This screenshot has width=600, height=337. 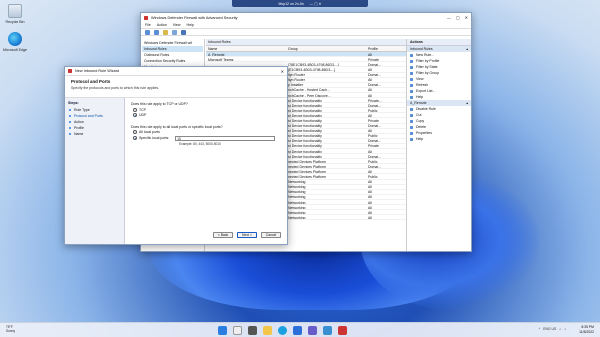 I want to click on desktop-icon-label: Microsoft Edge, so click(x=15, y=50).